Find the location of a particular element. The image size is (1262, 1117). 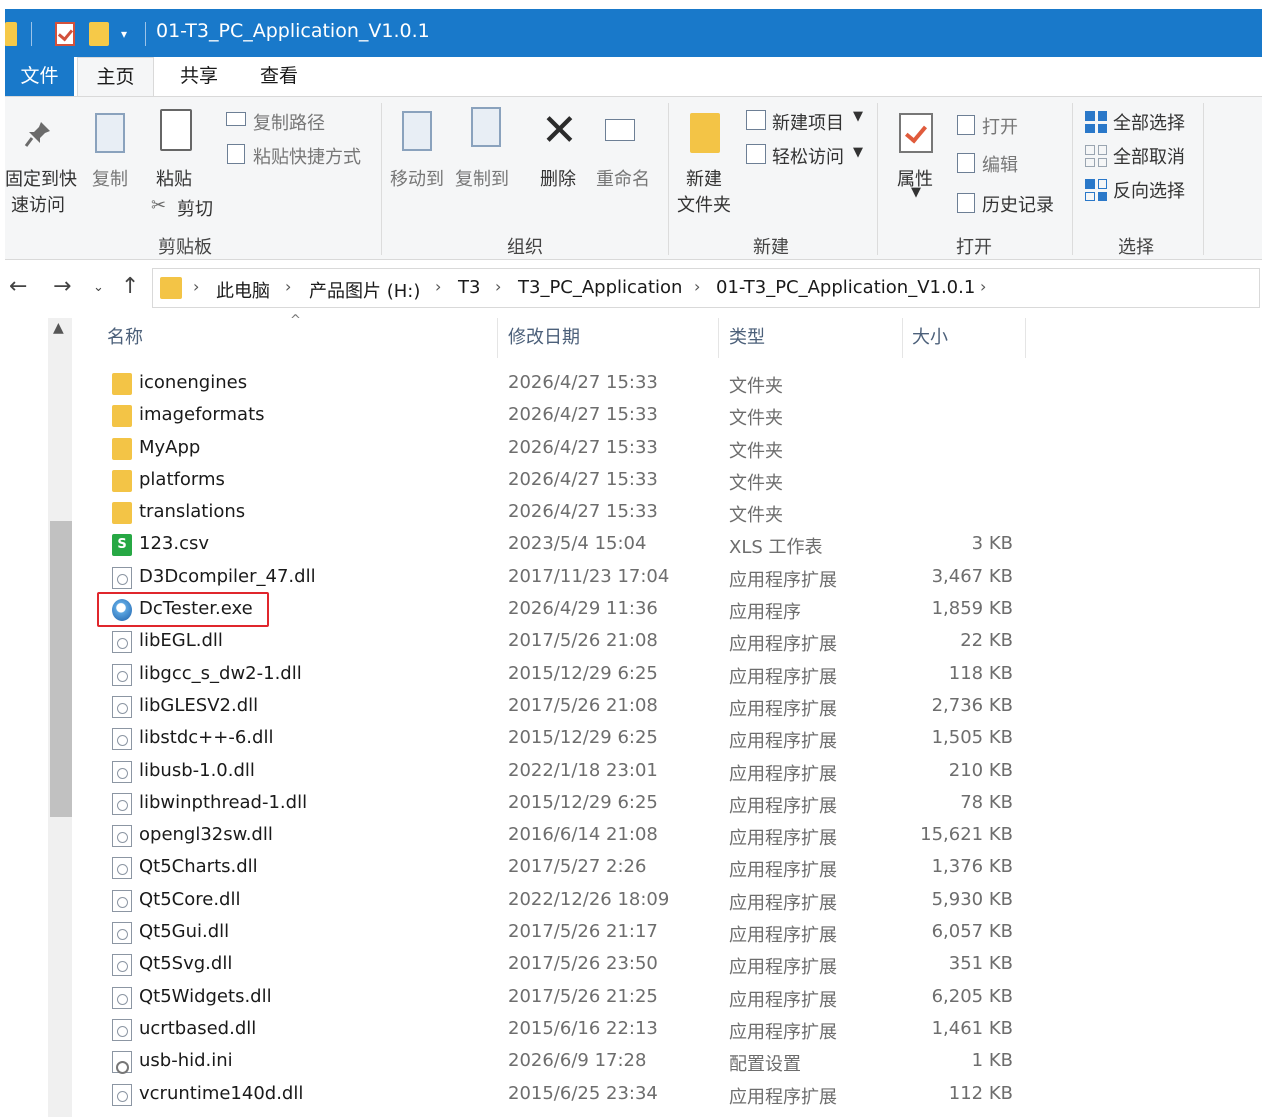

cut-button: 剪切 is located at coordinates (195, 208).